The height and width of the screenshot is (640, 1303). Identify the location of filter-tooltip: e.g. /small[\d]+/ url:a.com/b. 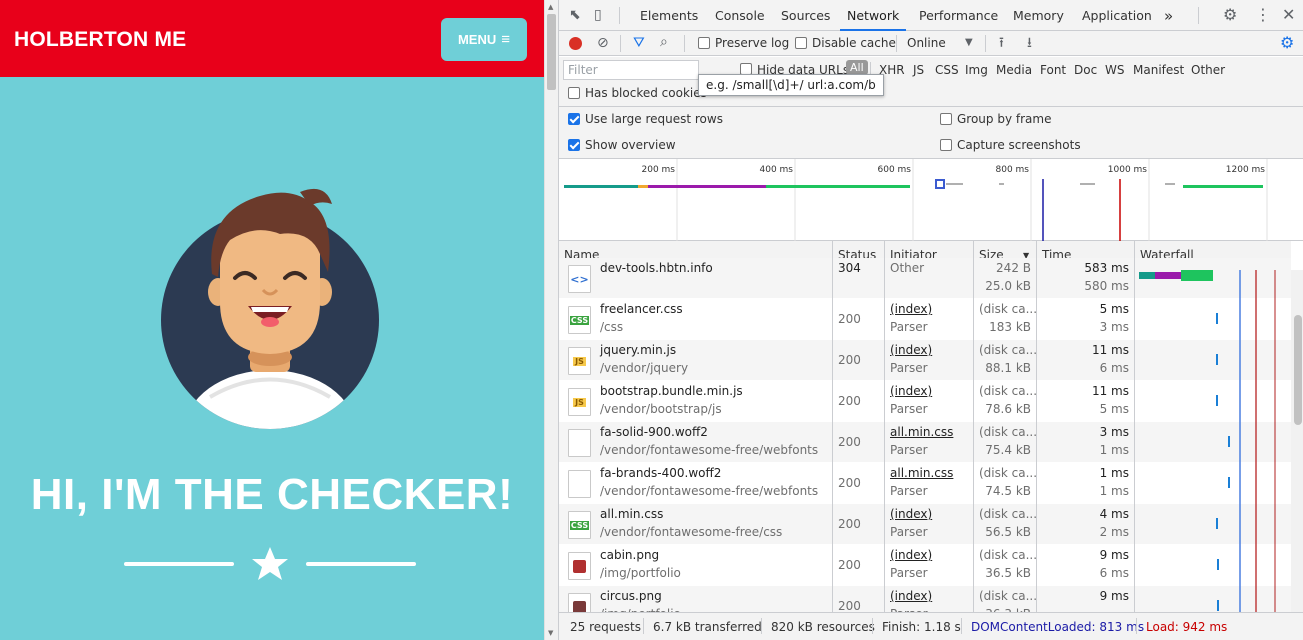
(791, 85).